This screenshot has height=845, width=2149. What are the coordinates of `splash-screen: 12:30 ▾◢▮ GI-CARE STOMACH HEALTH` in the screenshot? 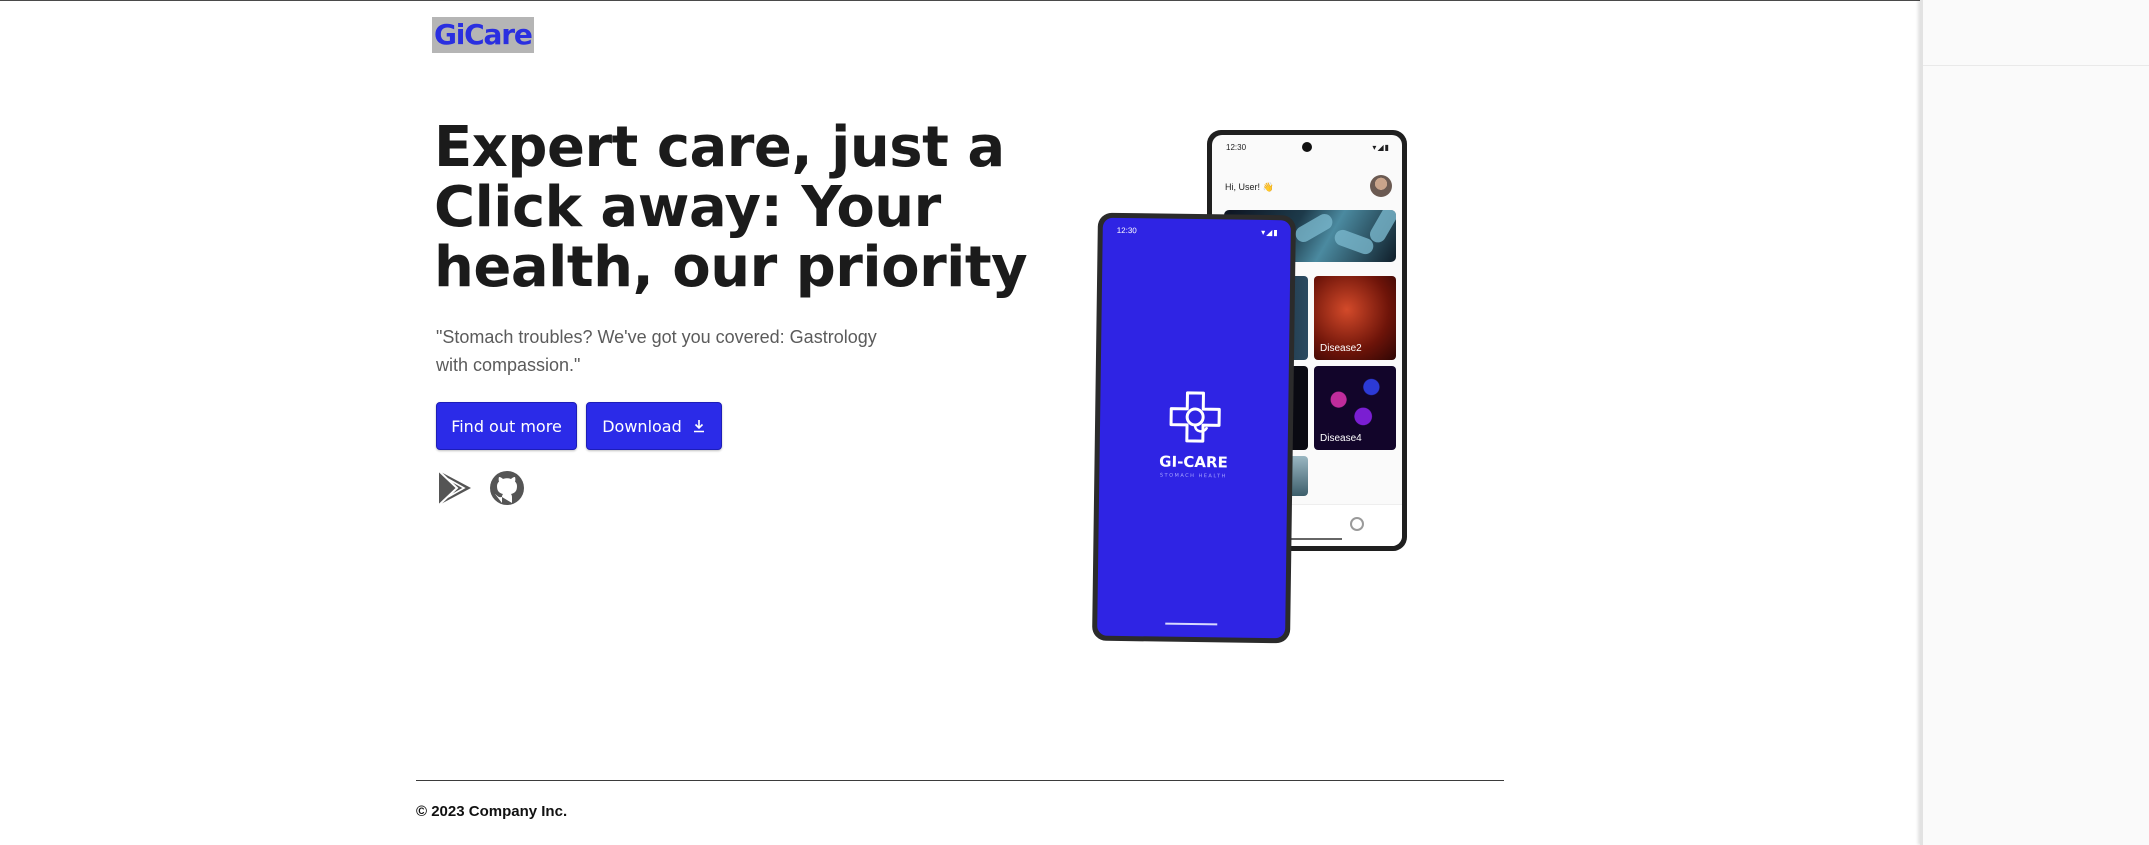 It's located at (1194, 428).